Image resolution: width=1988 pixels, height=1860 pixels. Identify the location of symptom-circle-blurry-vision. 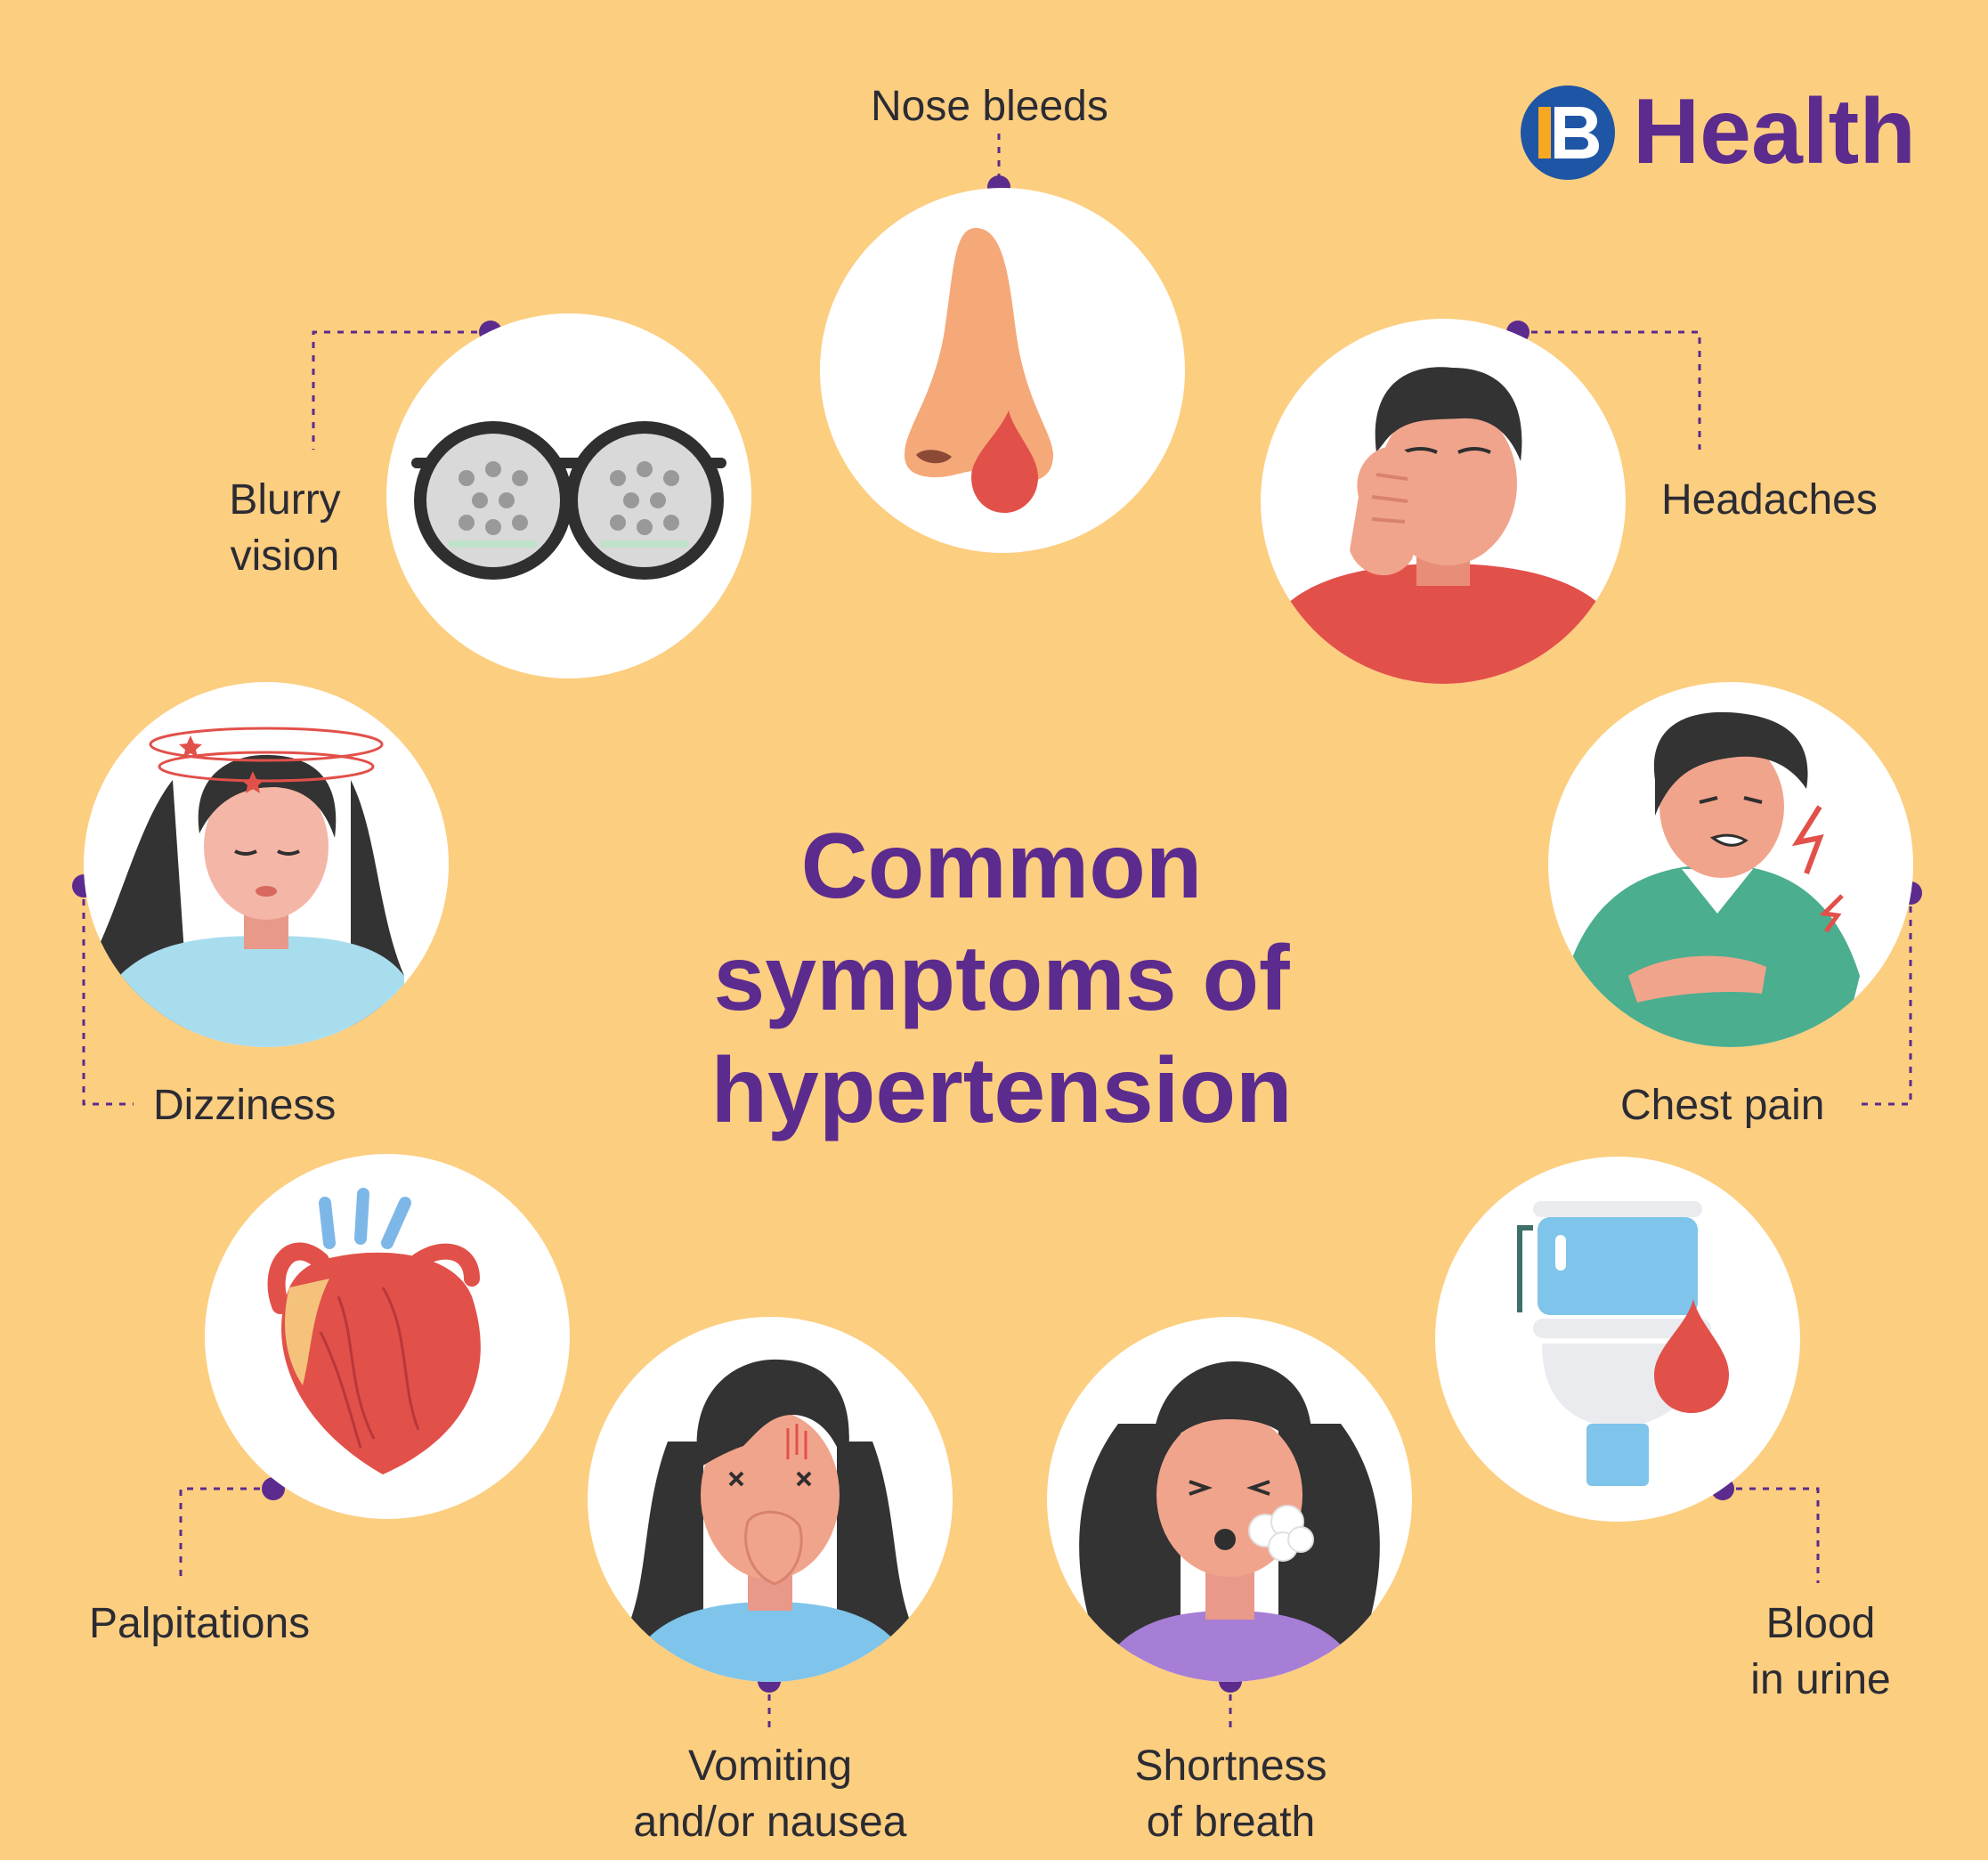
(568, 495).